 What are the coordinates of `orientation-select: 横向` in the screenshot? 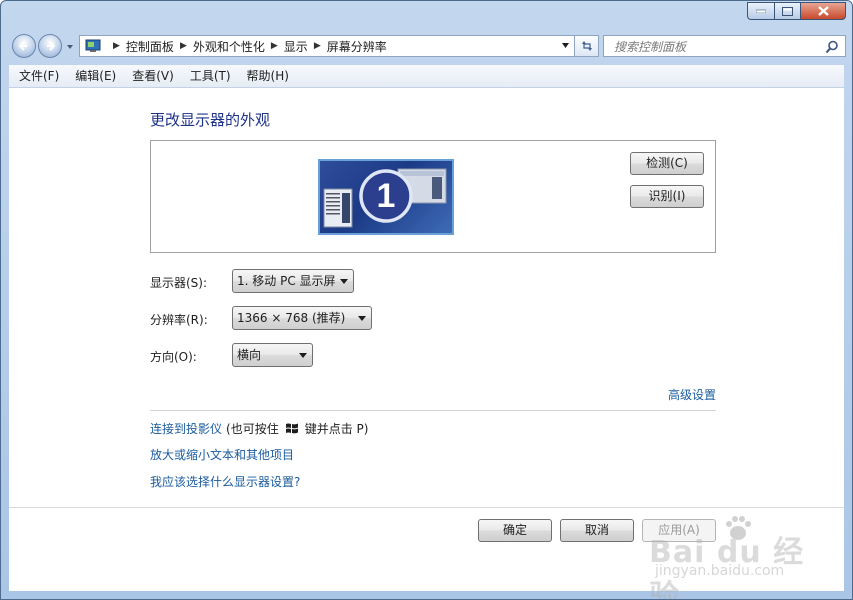 It's located at (272, 355).